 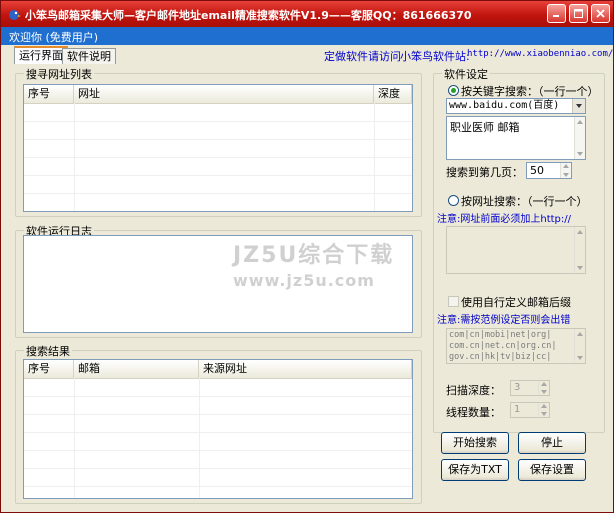 What do you see at coordinates (579, 250) in the screenshot?
I see `url-textarea-scrollbar` at bounding box center [579, 250].